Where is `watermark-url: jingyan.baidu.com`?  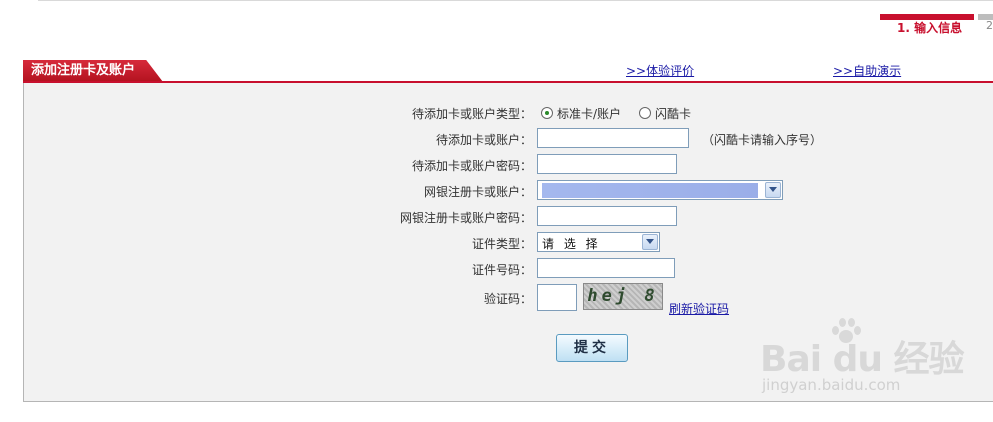 watermark-url: jingyan.baidu.com is located at coordinates (831, 385).